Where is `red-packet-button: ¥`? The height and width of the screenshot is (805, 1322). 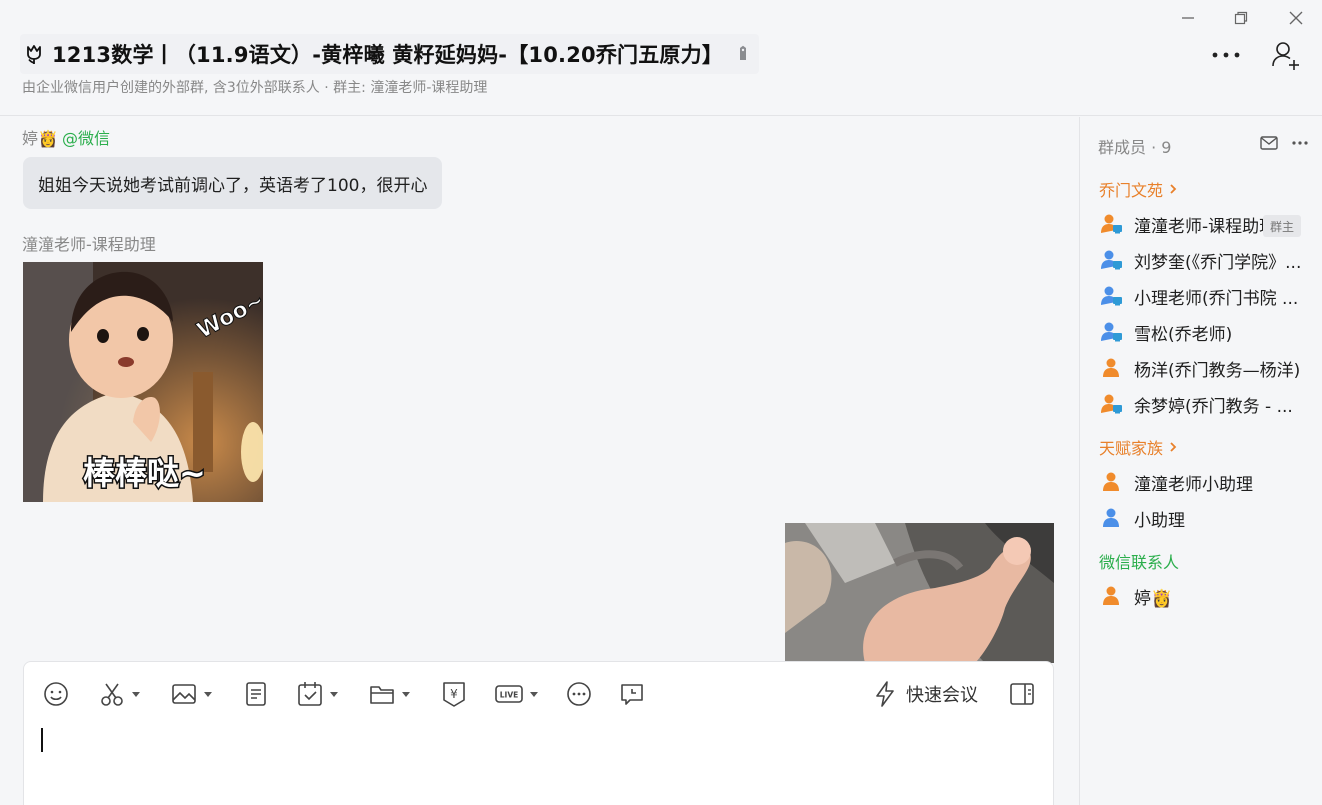 red-packet-button: ¥ is located at coordinates (454, 694).